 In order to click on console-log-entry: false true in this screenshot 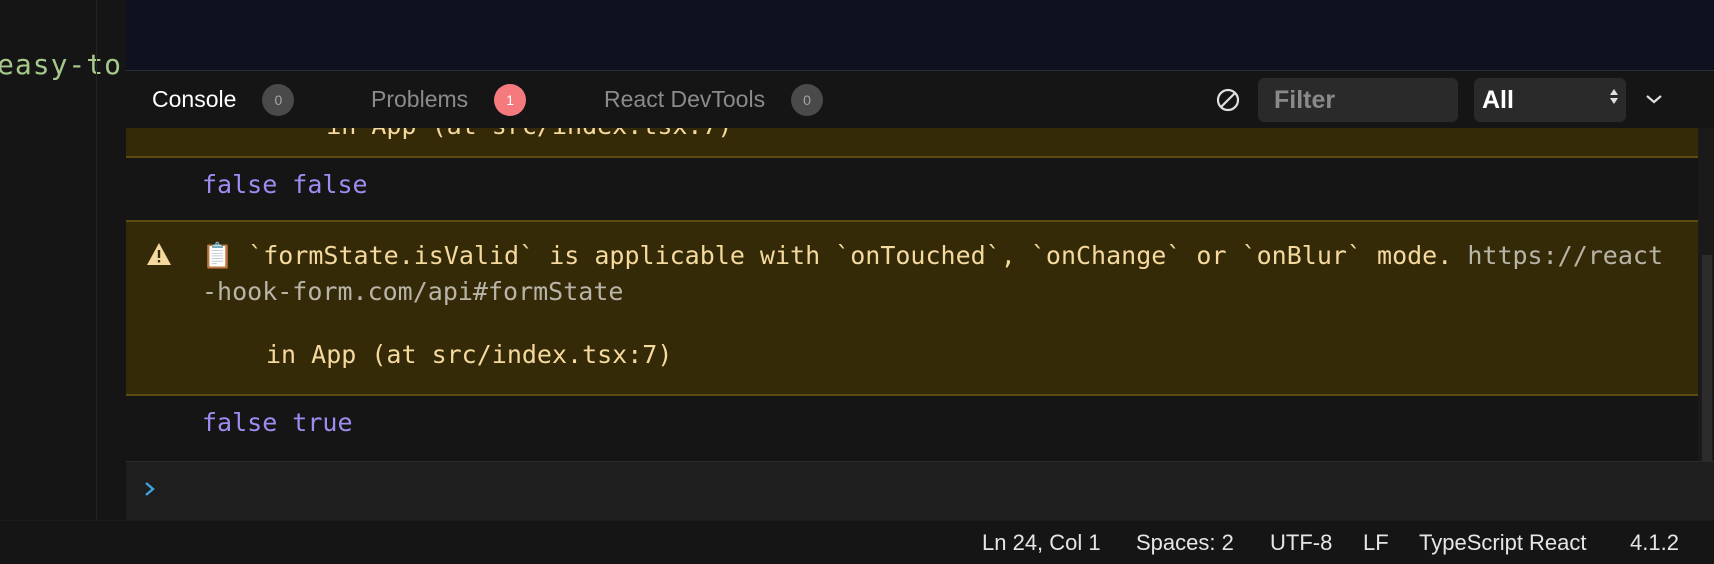, I will do `click(912, 429)`.